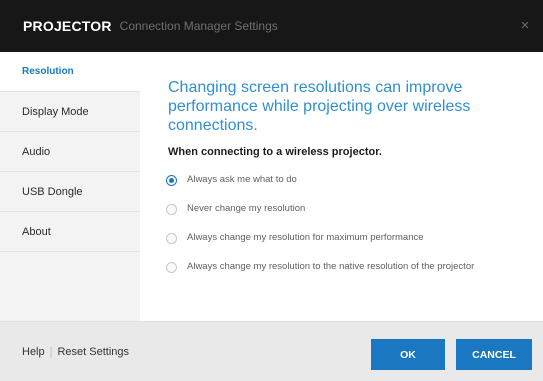  What do you see at coordinates (36, 231) in the screenshot?
I see `sidebar-item-label: About` at bounding box center [36, 231].